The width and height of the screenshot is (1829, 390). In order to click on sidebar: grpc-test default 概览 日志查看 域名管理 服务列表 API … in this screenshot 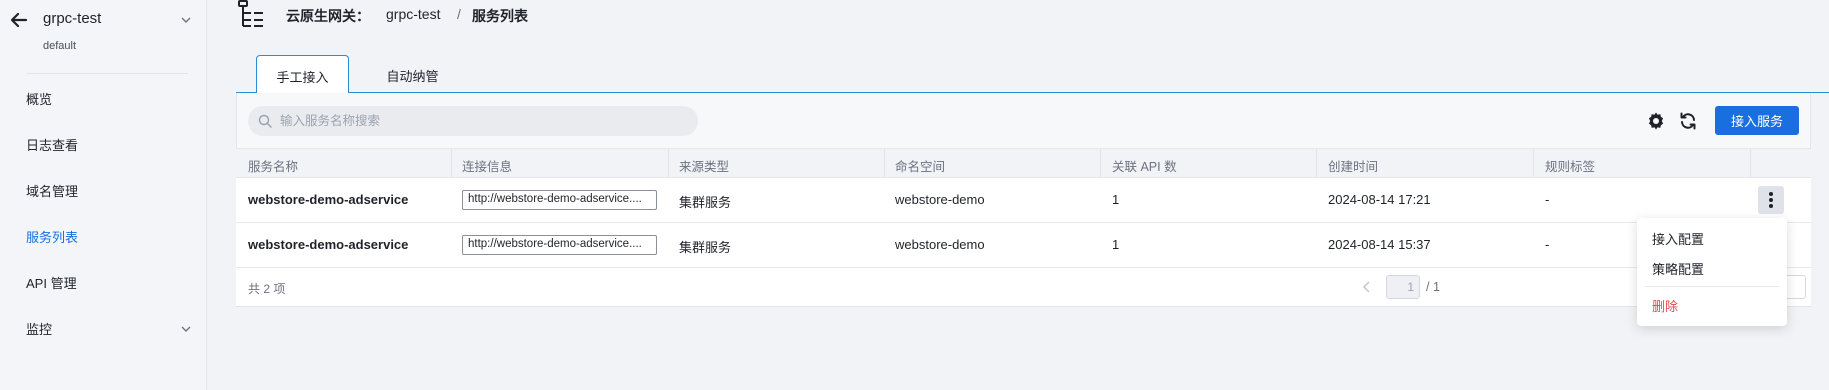, I will do `click(103, 195)`.